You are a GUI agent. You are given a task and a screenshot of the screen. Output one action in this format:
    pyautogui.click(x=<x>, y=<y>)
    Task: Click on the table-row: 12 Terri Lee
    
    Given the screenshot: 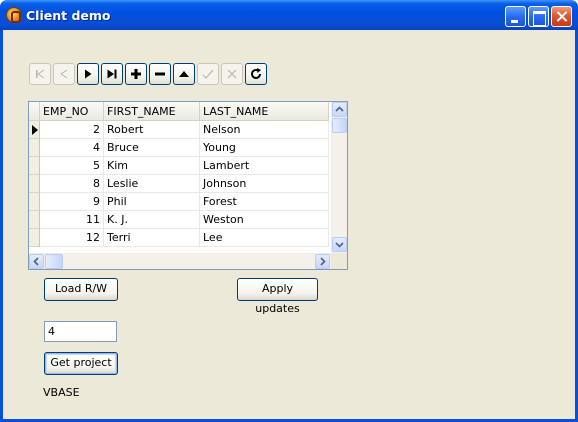 What is the action you would take?
    pyautogui.click(x=179, y=238)
    